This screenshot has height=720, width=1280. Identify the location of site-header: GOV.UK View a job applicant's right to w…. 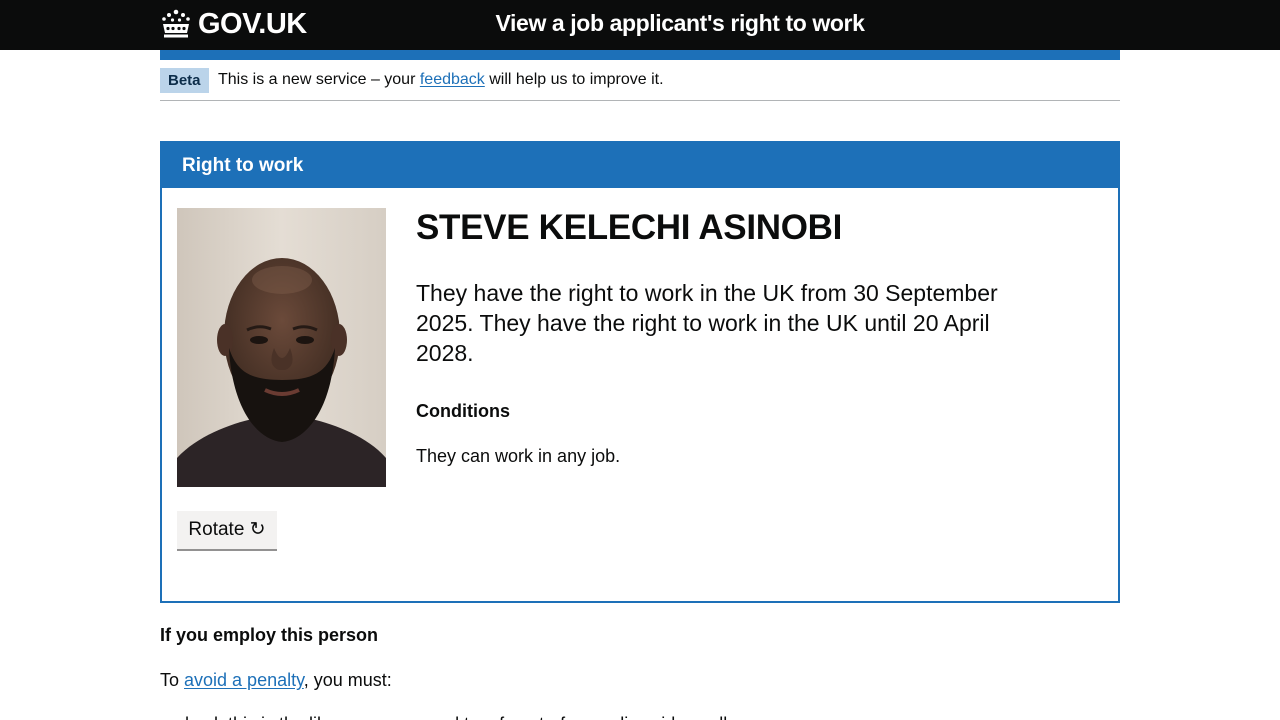
(640, 25).